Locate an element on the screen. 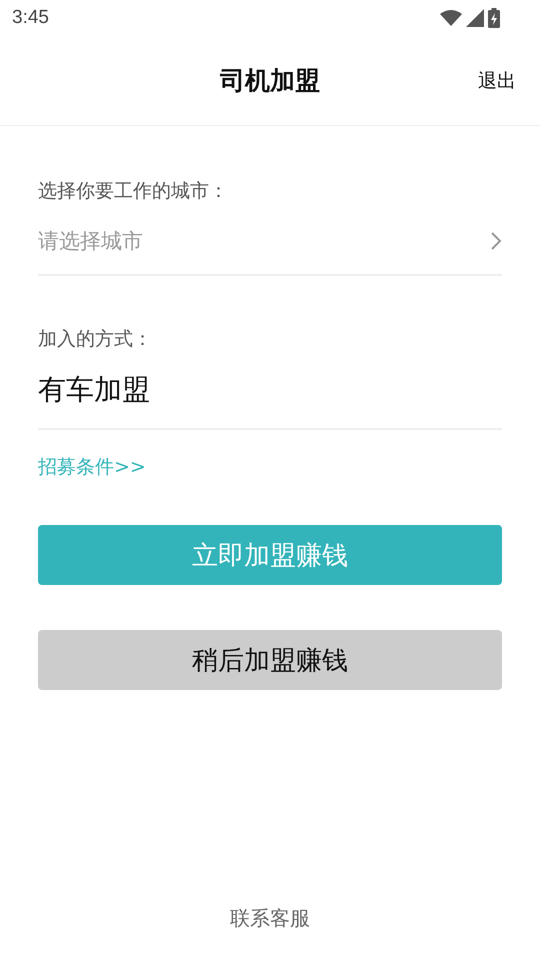 This screenshot has width=540, height=960. wifi-icon is located at coordinates (451, 18).